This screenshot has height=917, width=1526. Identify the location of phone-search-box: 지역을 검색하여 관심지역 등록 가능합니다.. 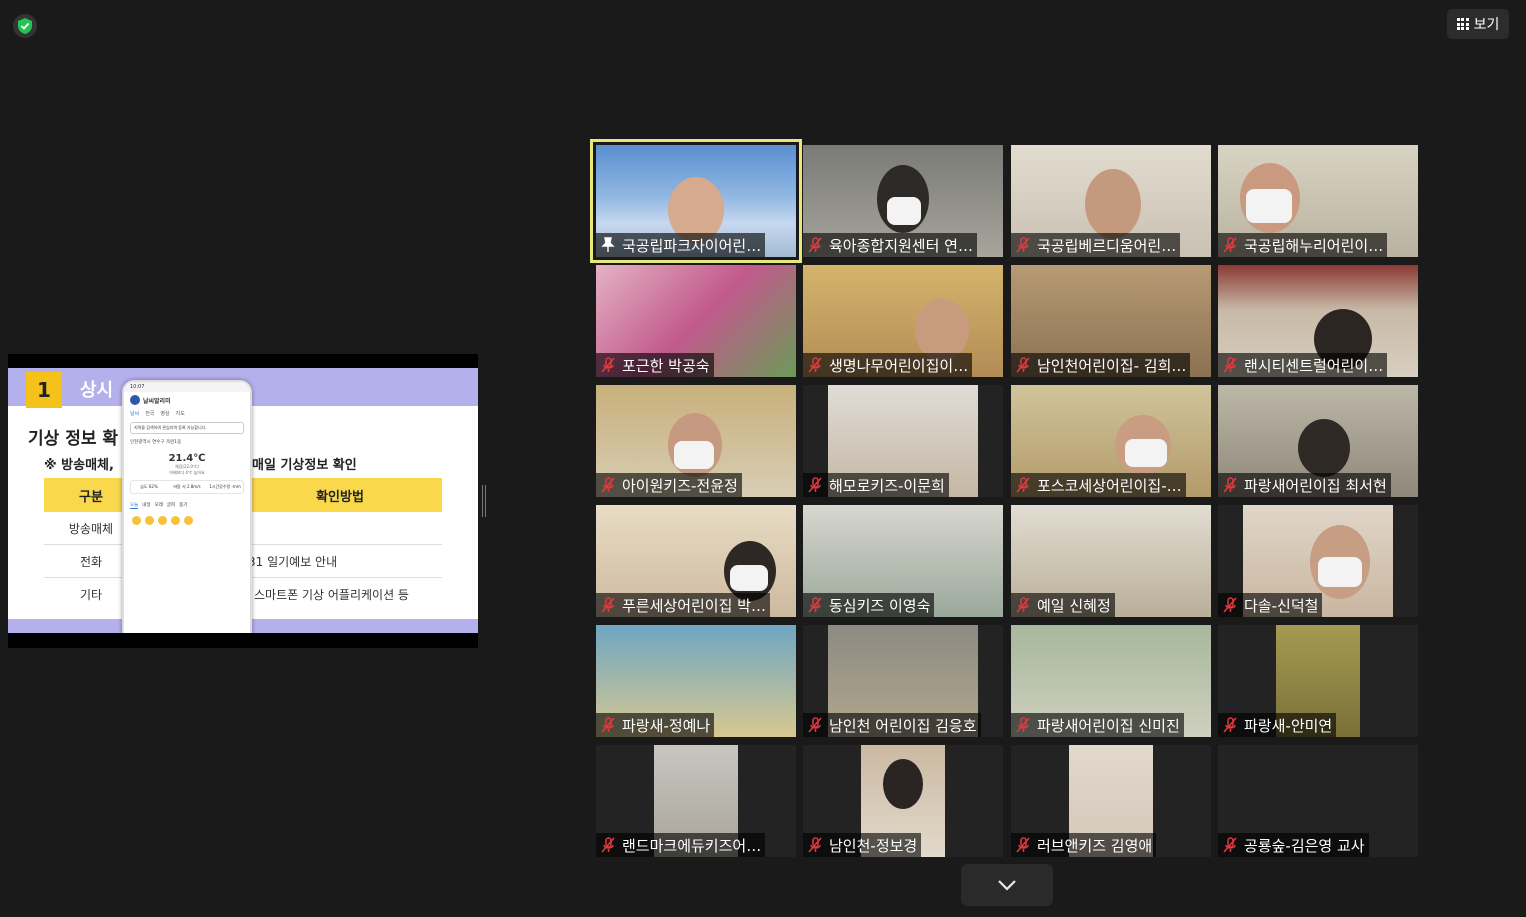
(187, 428).